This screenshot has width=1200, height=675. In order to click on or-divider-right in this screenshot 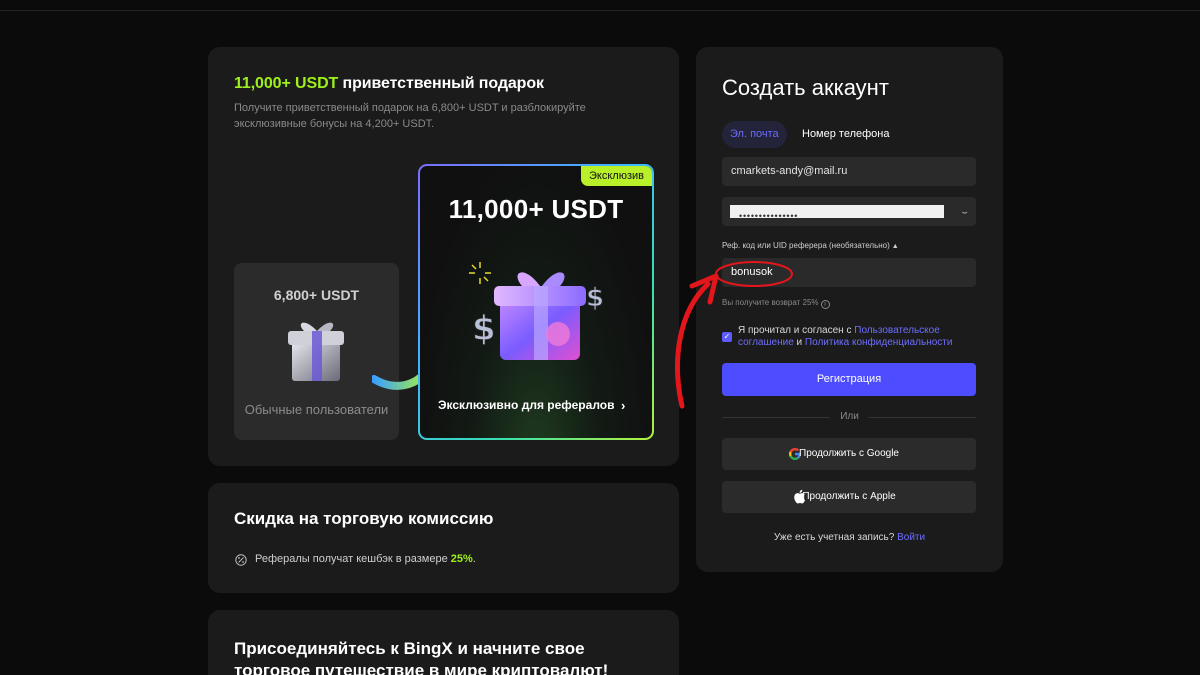, I will do `click(922, 417)`.